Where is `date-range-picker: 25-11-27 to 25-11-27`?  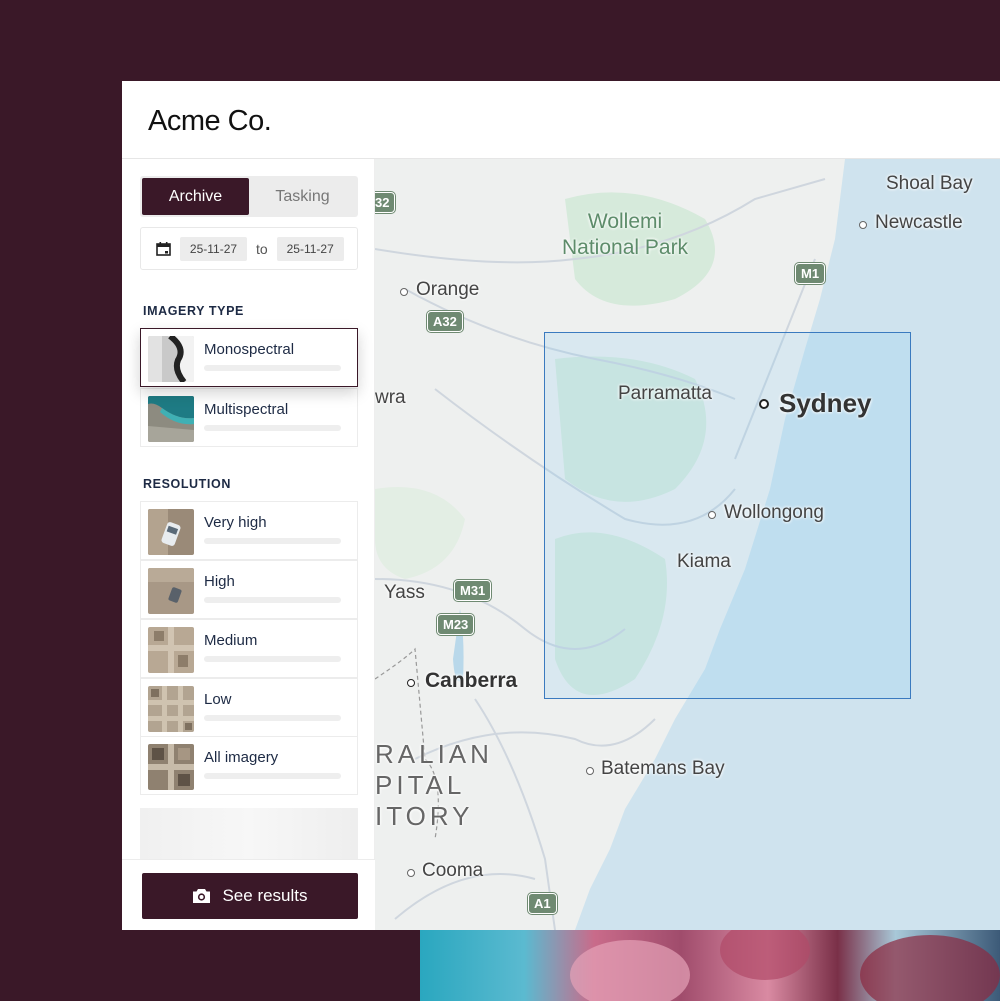
date-range-picker: 25-11-27 to 25-11-27 is located at coordinates (249, 248).